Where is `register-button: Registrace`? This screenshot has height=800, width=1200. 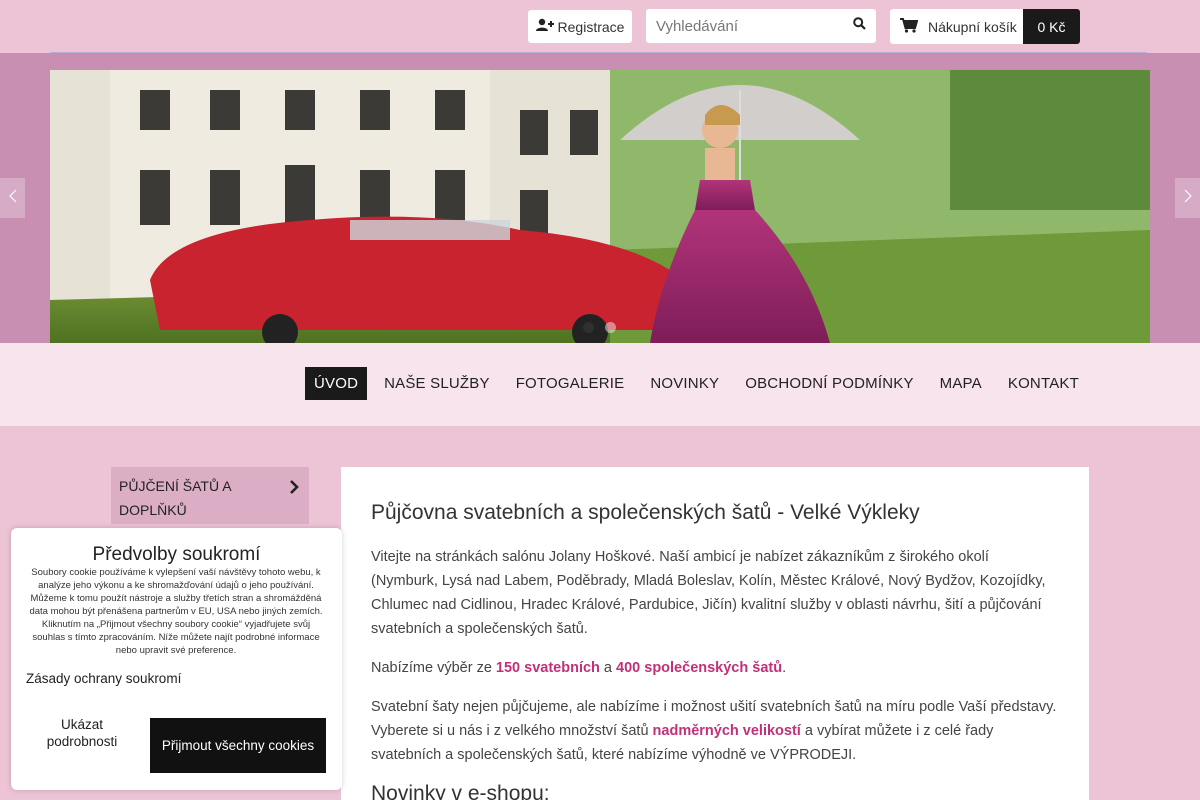 register-button: Registrace is located at coordinates (580, 26).